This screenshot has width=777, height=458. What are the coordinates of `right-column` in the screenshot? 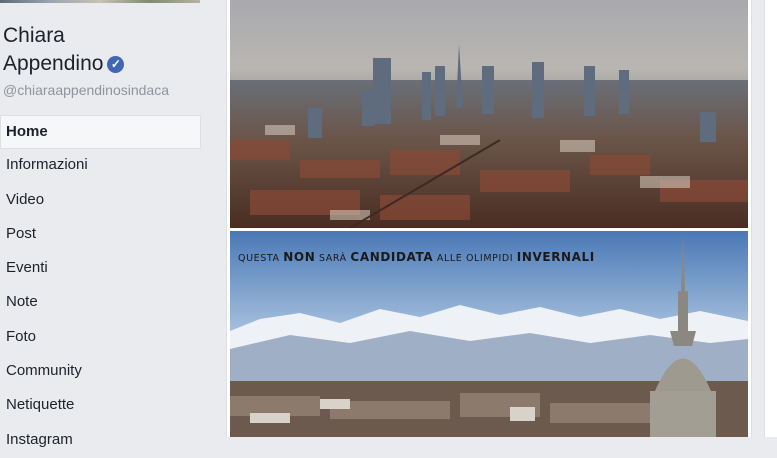 It's located at (770, 218).